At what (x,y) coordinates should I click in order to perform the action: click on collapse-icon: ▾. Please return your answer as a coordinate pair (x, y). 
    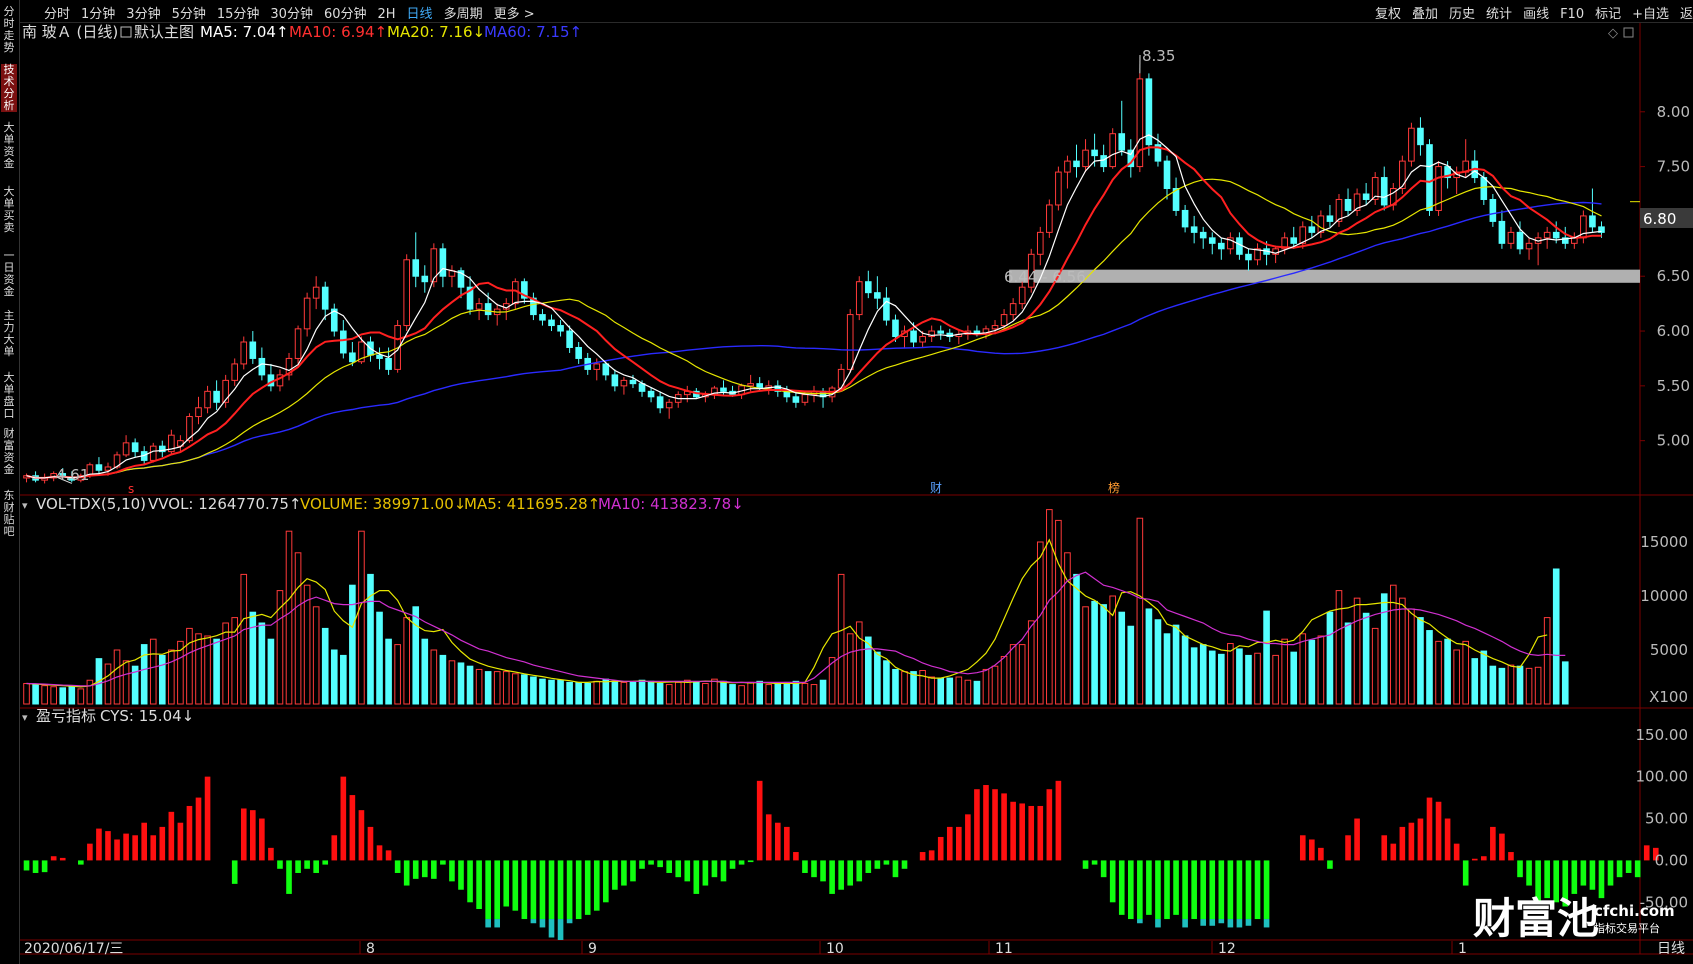
    Looking at the image, I should click on (25, 505).